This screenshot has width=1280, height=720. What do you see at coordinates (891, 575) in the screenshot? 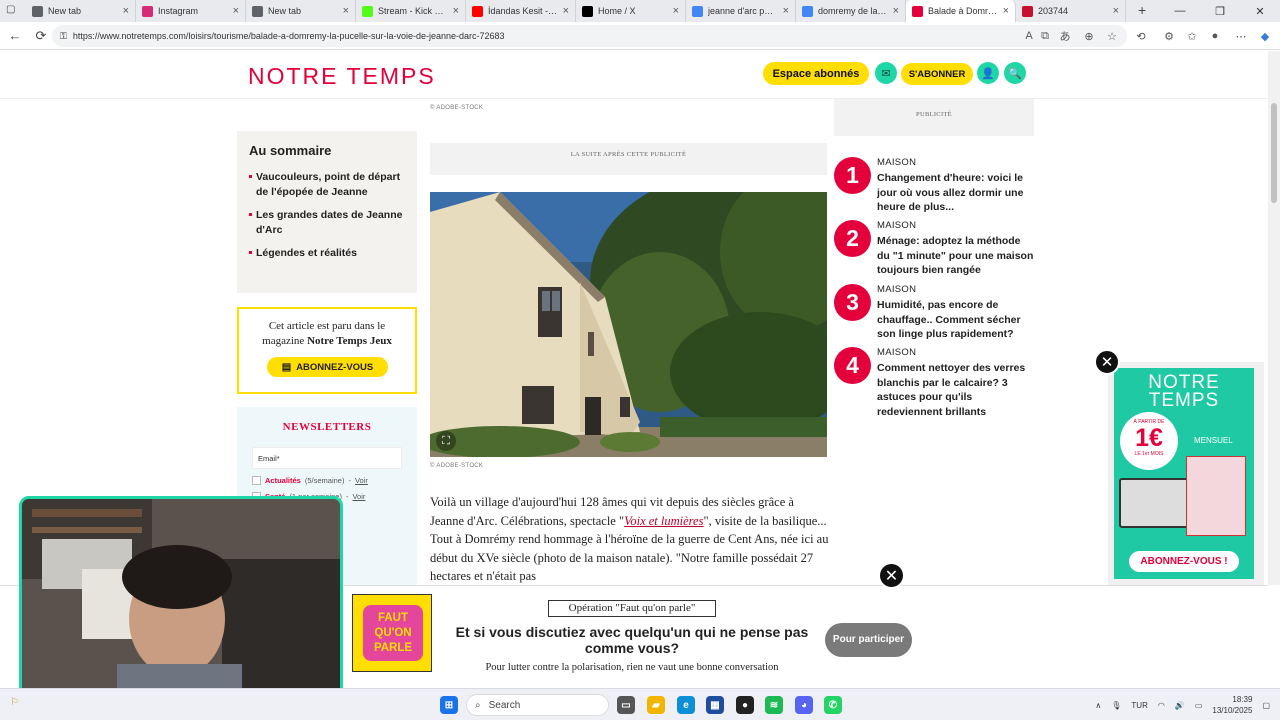
I see `close-banner-icon: ✕` at bounding box center [891, 575].